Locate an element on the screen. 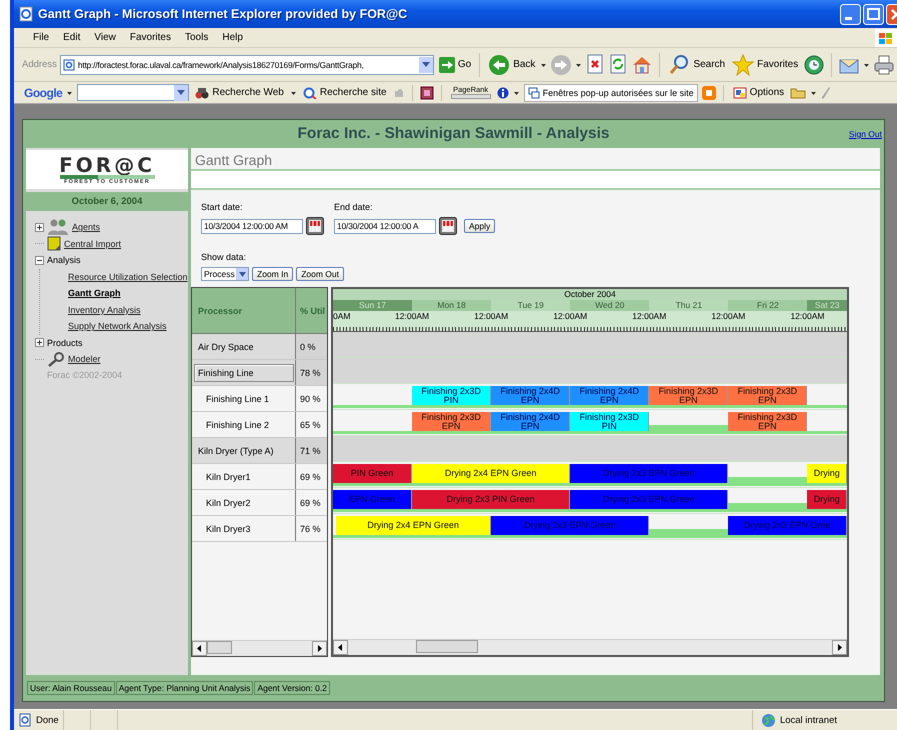 This screenshot has height=730, width=897. status-panel: Agent Type: Planning Unit Analysis is located at coordinates (185, 688).